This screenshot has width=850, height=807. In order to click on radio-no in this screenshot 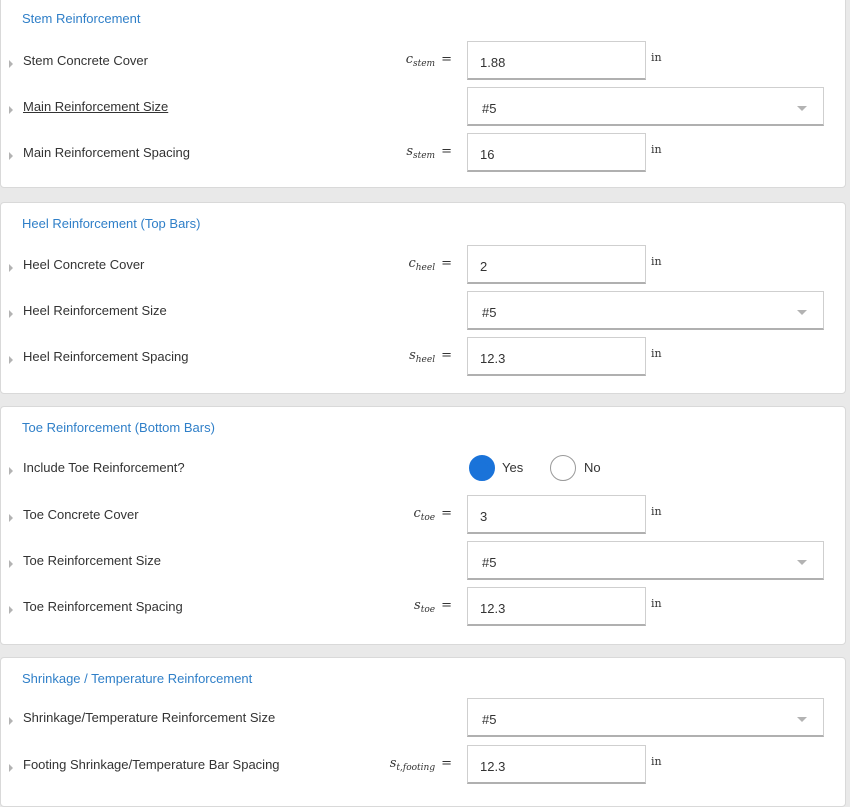, I will do `click(563, 468)`.